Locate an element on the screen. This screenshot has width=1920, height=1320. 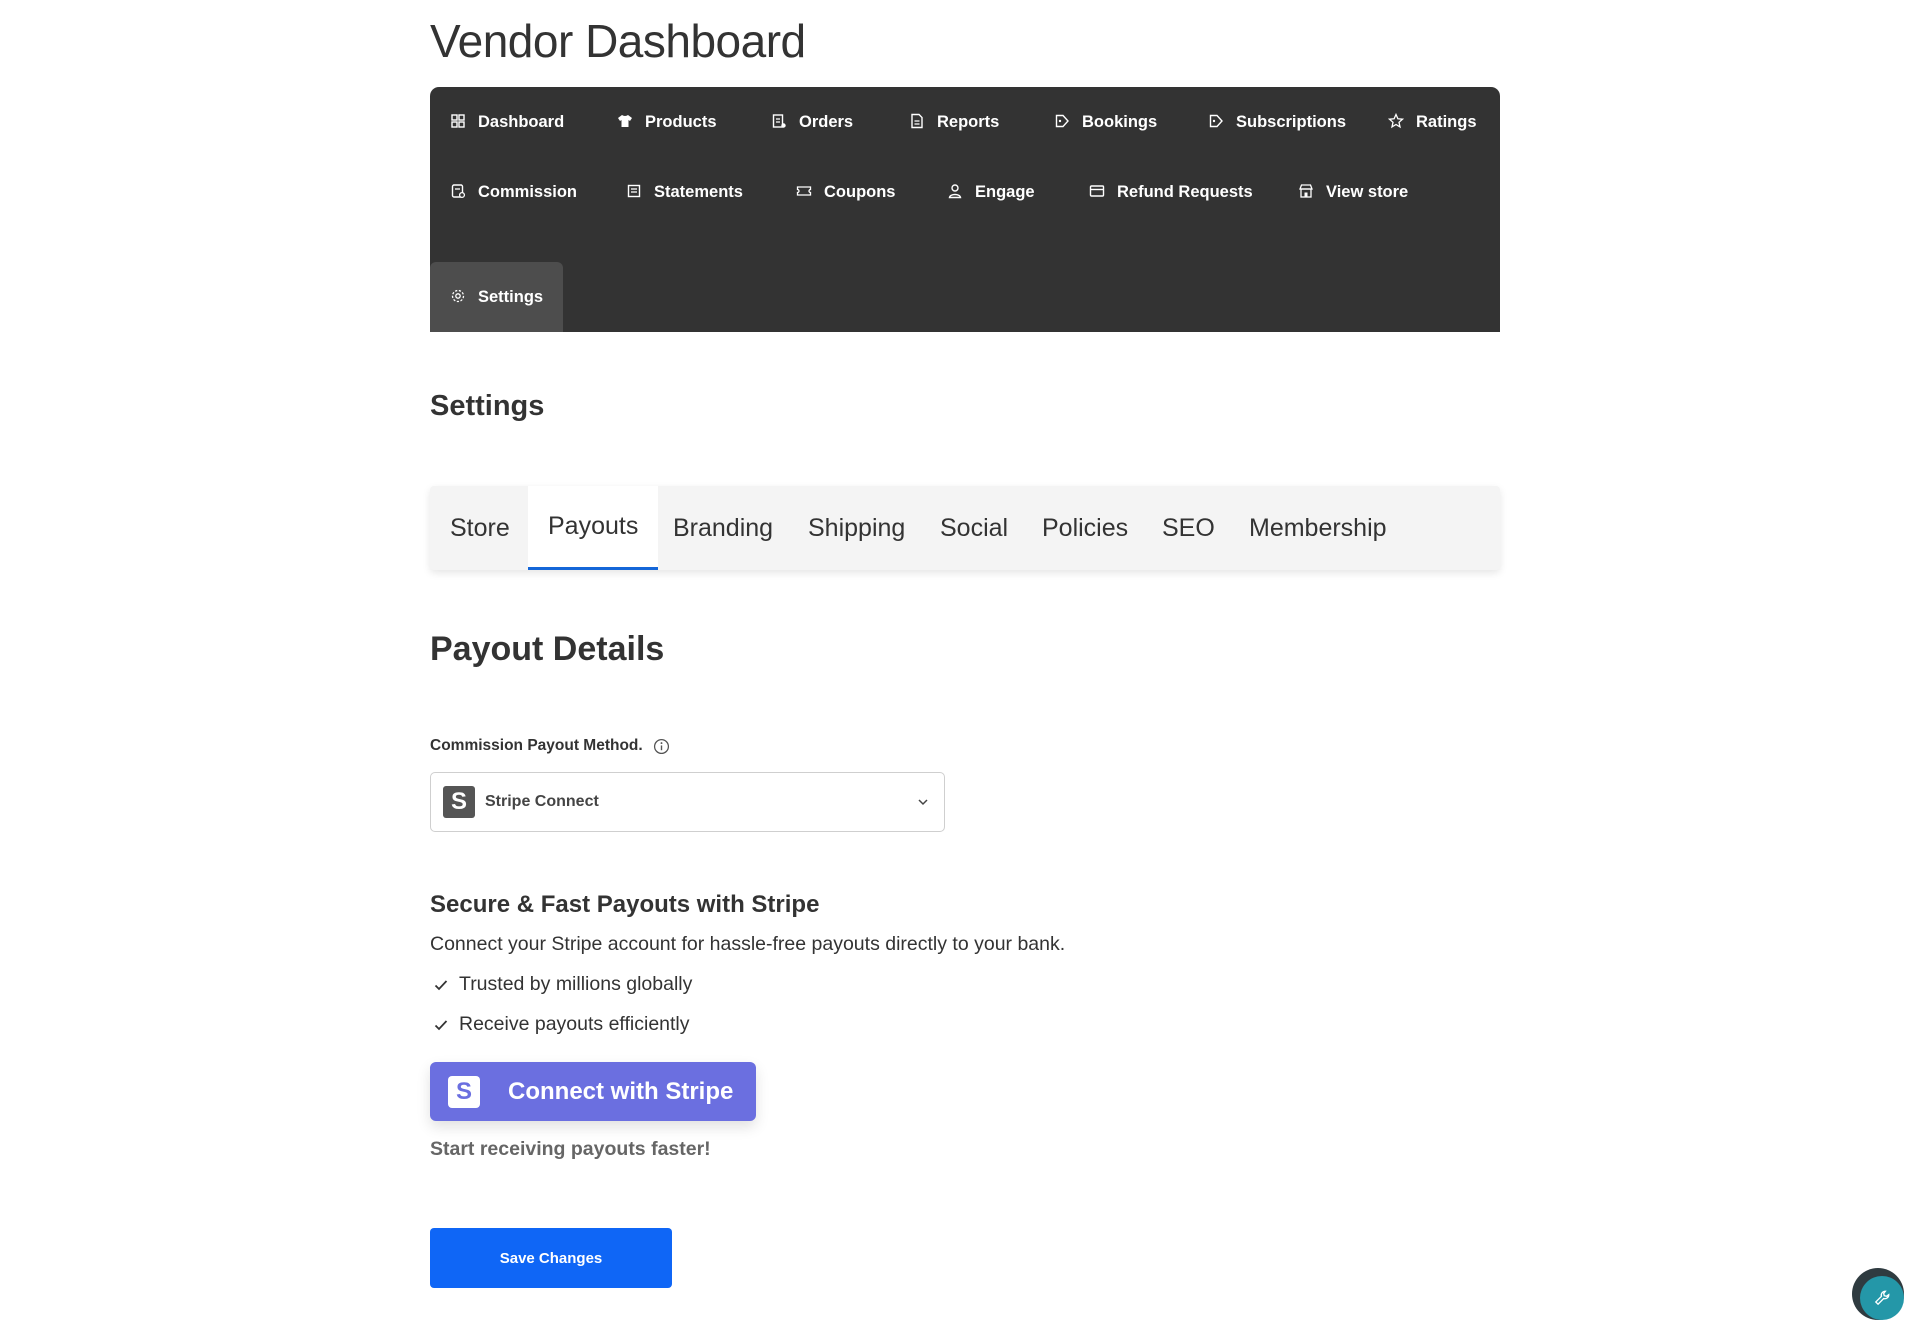
benefit-item: Receive payouts efficiently is located at coordinates (561, 1024).